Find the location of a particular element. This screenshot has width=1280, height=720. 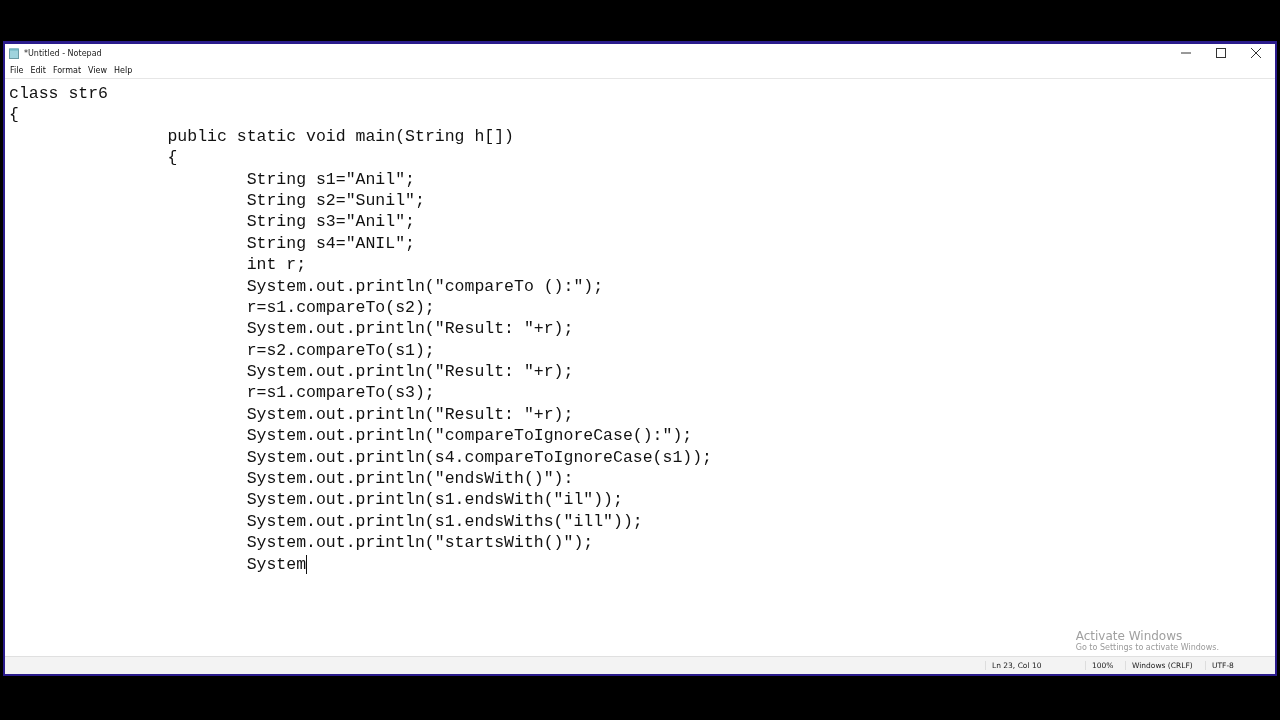

text-cursor is located at coordinates (307, 564).